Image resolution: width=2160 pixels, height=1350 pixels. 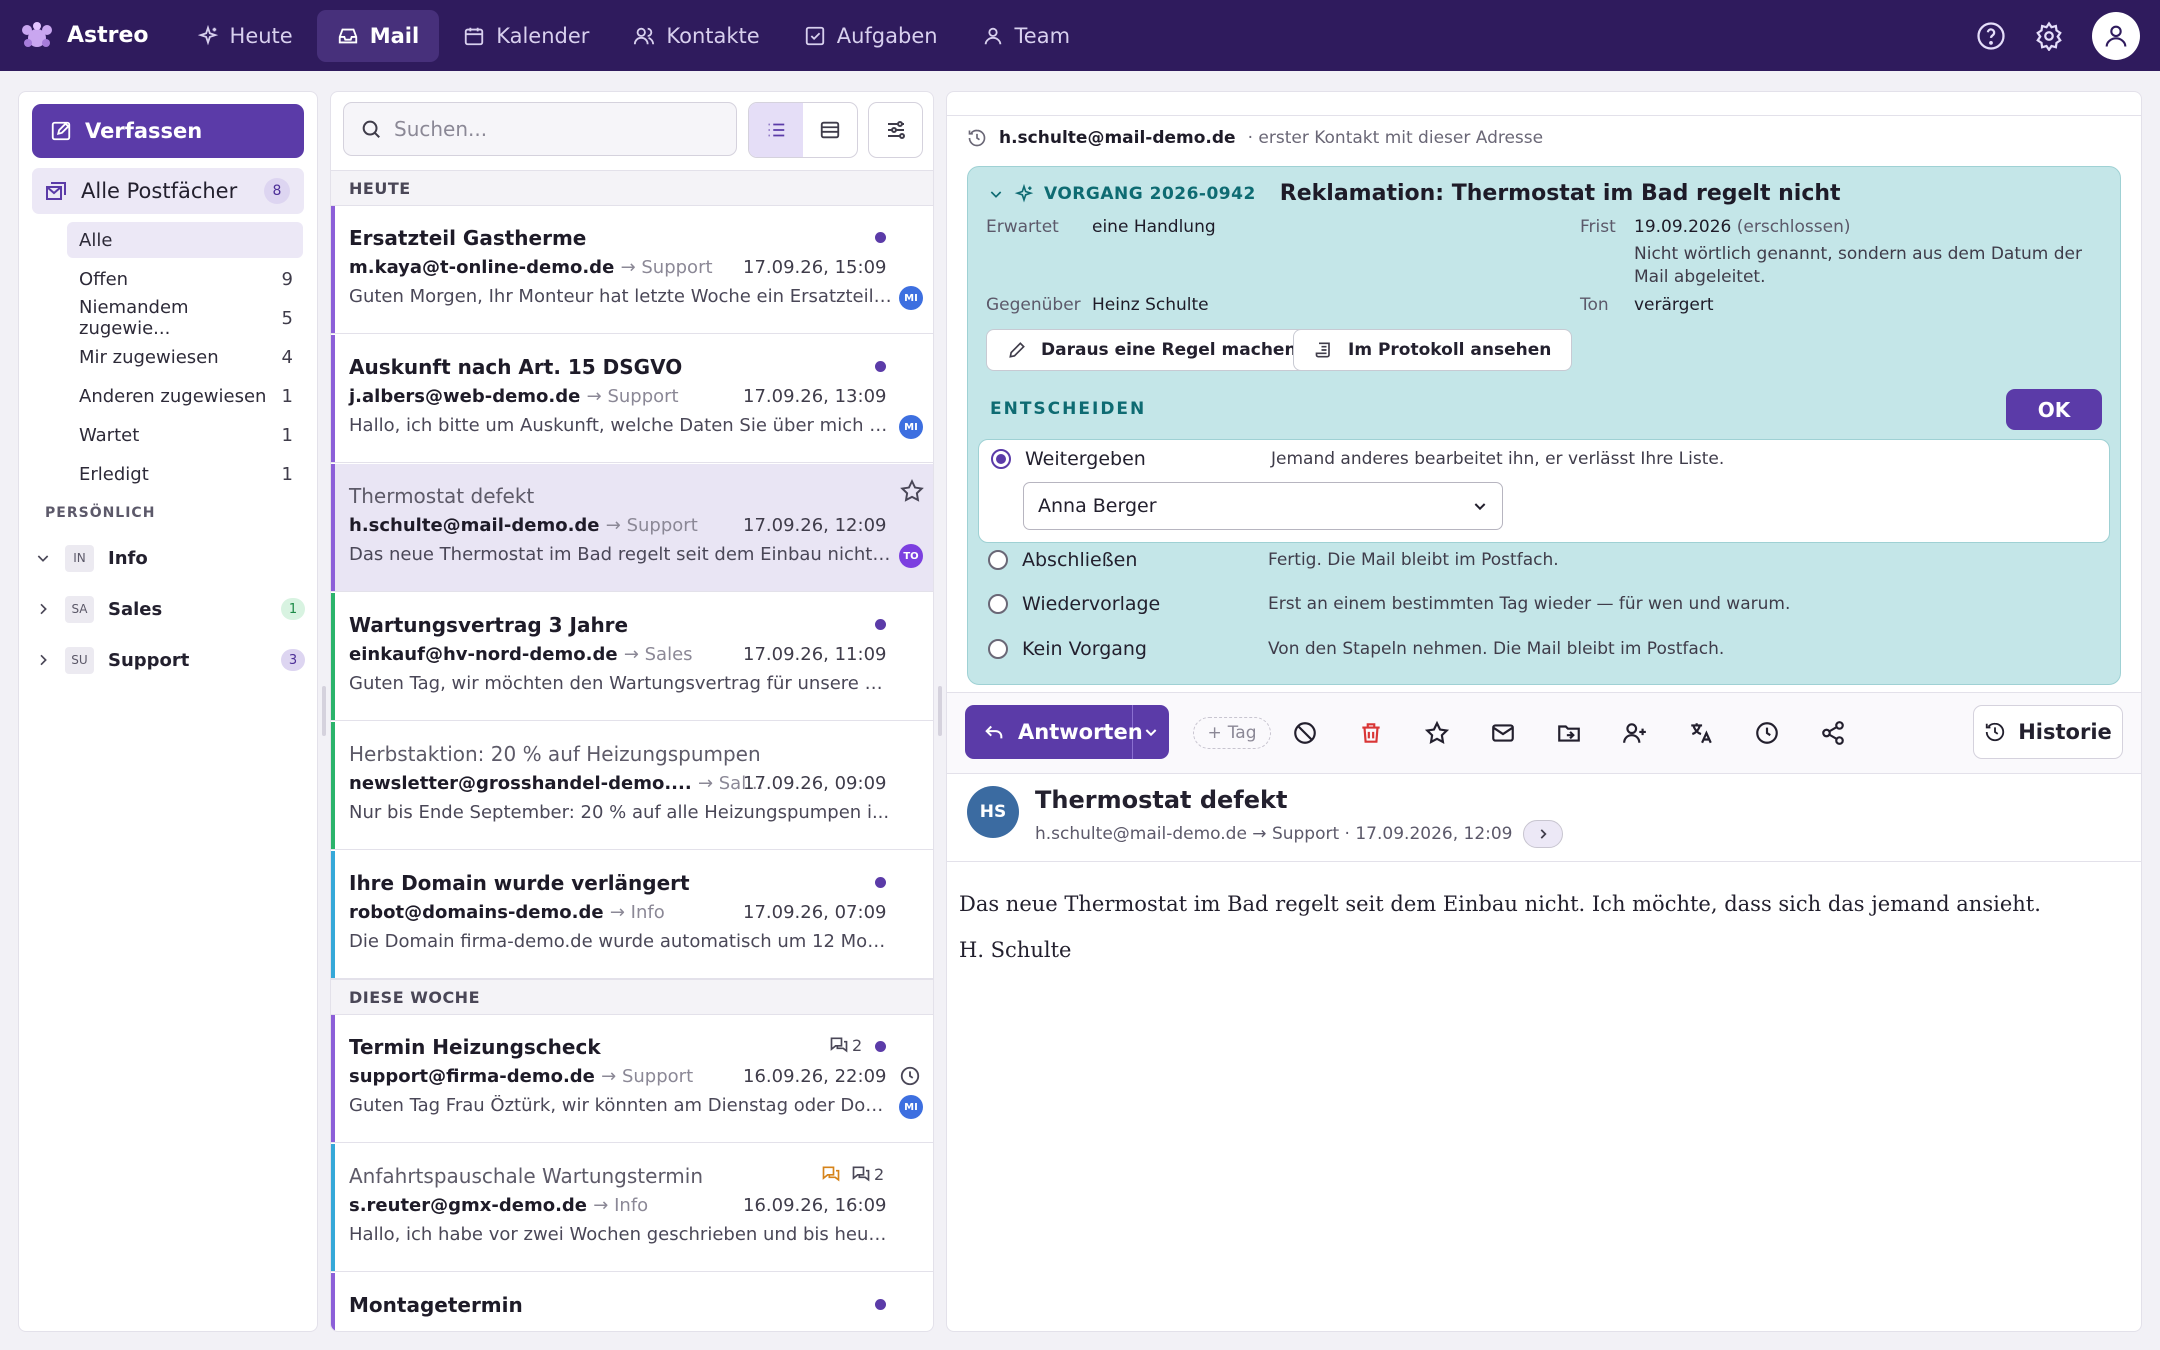 What do you see at coordinates (895, 130) in the screenshot?
I see `filter-settings-icon` at bounding box center [895, 130].